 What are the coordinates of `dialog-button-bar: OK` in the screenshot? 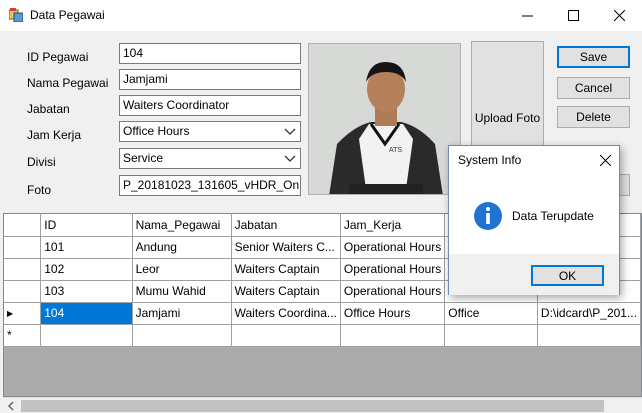 It's located at (534, 274).